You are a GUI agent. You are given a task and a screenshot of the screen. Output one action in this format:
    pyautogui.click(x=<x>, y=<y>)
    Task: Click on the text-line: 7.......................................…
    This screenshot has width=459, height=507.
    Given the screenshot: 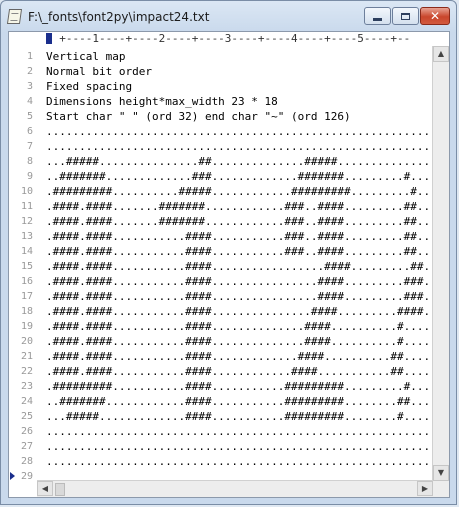 What is the action you would take?
    pyautogui.click(x=229, y=146)
    